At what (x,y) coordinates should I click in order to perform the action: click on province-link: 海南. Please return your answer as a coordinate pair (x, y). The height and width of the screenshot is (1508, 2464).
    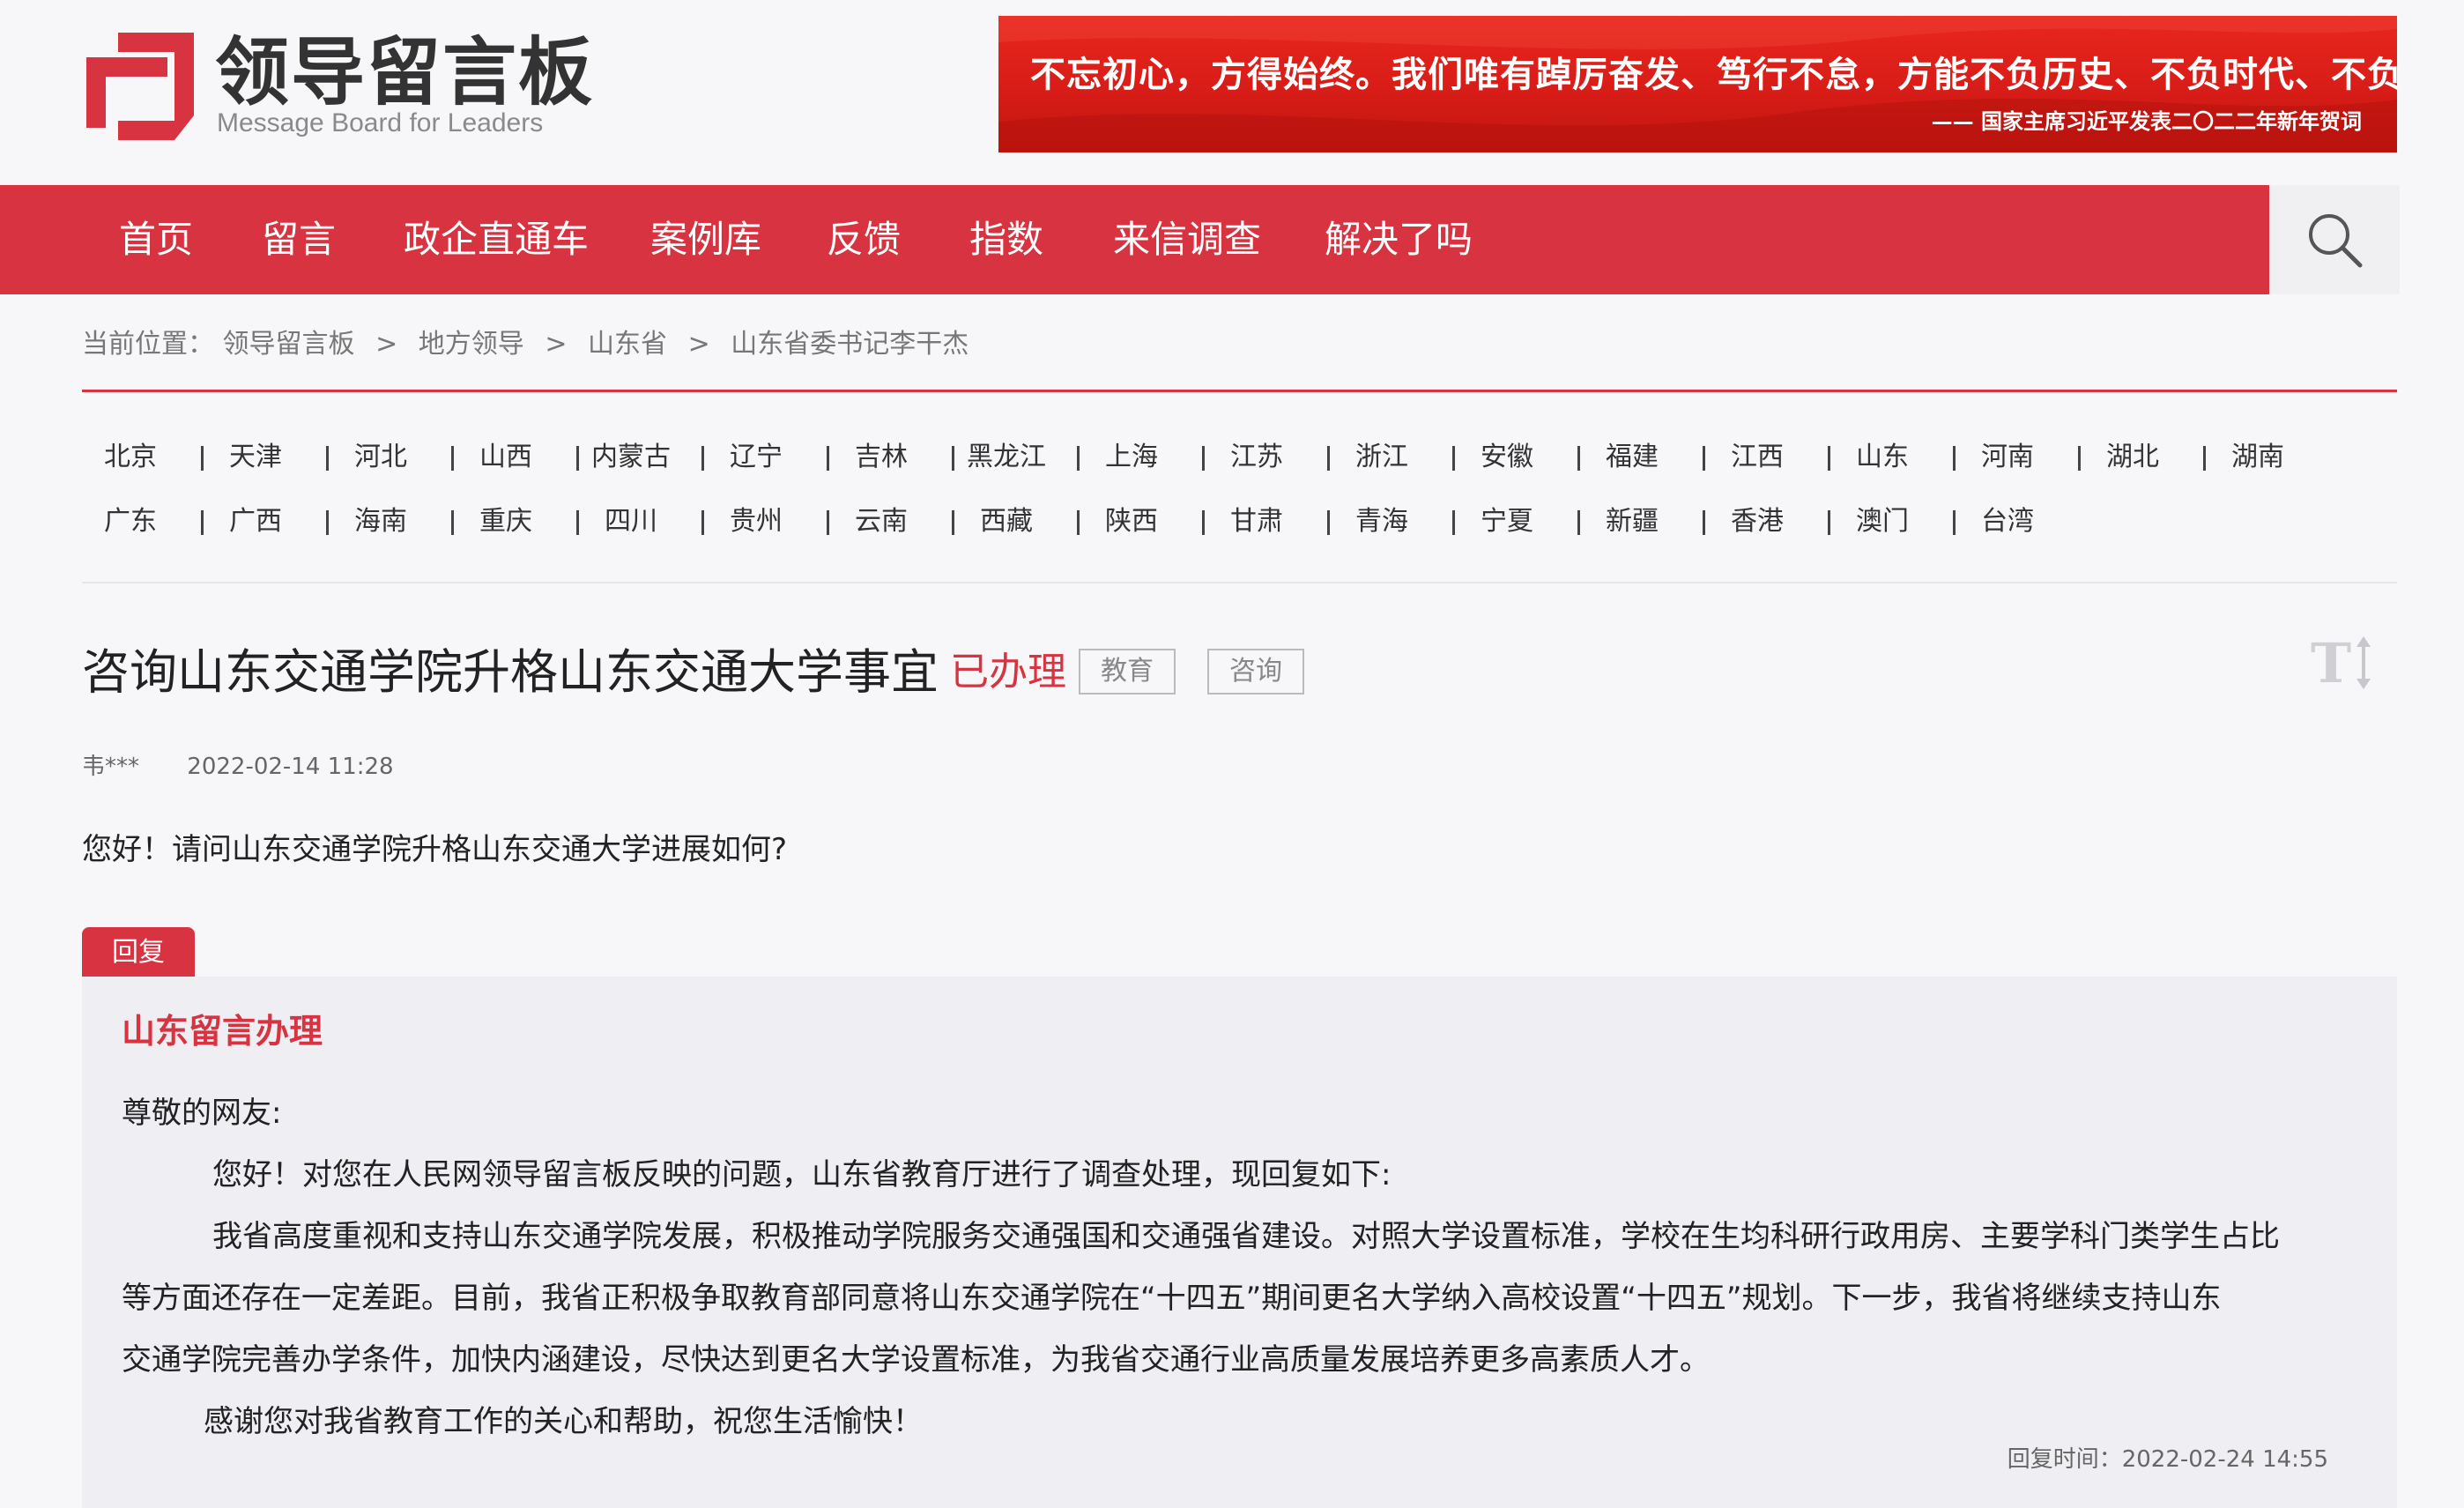
    Looking at the image, I should click on (380, 522).